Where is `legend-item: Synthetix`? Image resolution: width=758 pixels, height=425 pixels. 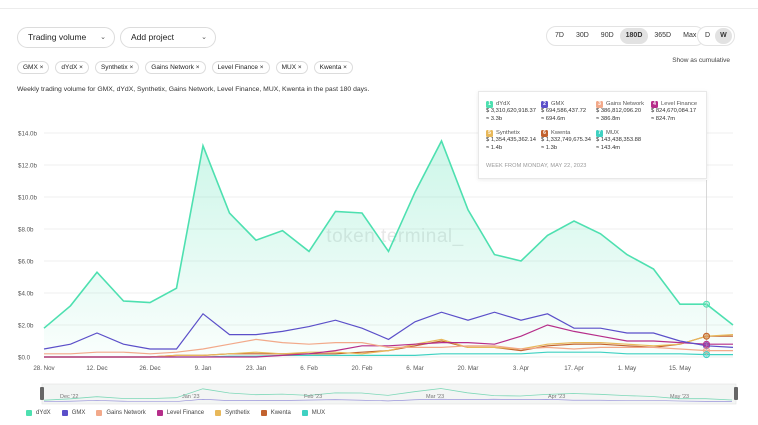
legend-item: Synthetix is located at coordinates (232, 413).